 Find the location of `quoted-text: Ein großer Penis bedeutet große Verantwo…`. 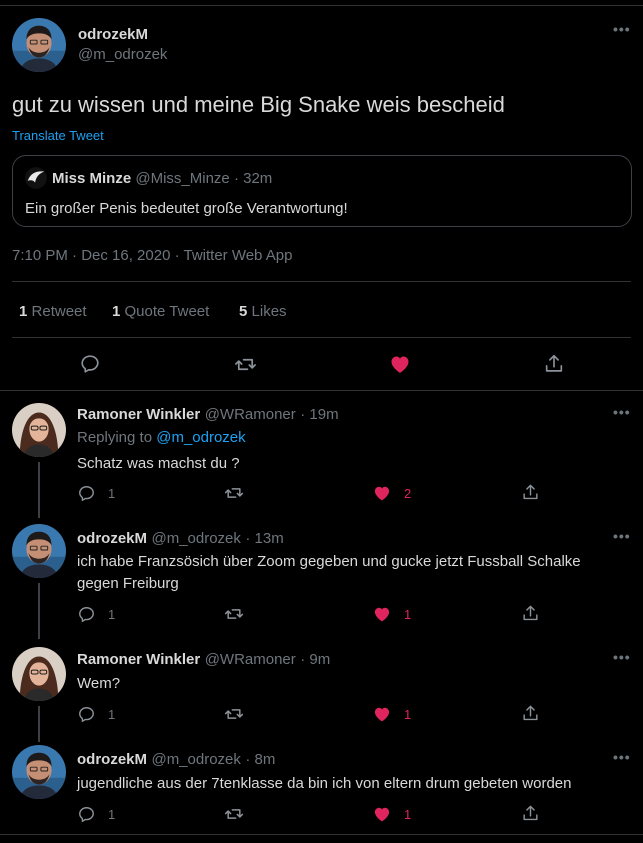

quoted-text: Ein großer Penis bedeutet große Verantwo… is located at coordinates (186, 208).